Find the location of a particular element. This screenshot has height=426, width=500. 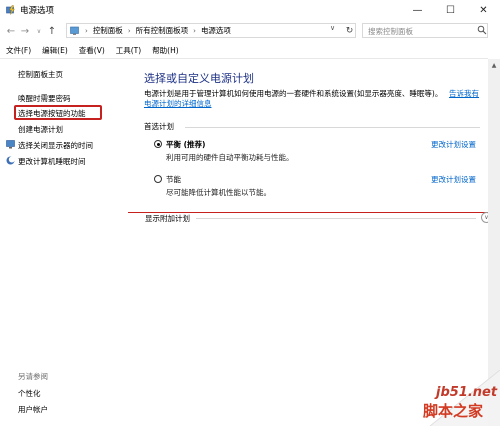

plan-power-saver-change-link: 更改计划设置 is located at coordinates (453, 179).